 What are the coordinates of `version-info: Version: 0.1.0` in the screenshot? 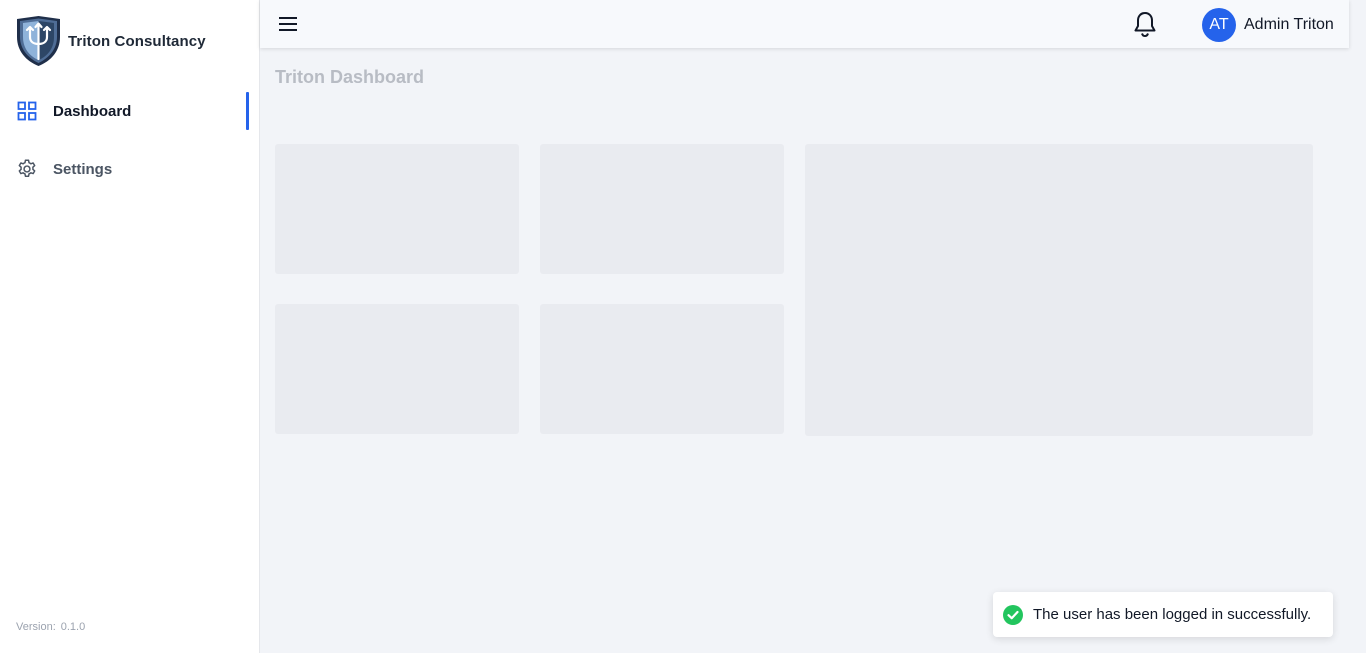 It's located at (50, 627).